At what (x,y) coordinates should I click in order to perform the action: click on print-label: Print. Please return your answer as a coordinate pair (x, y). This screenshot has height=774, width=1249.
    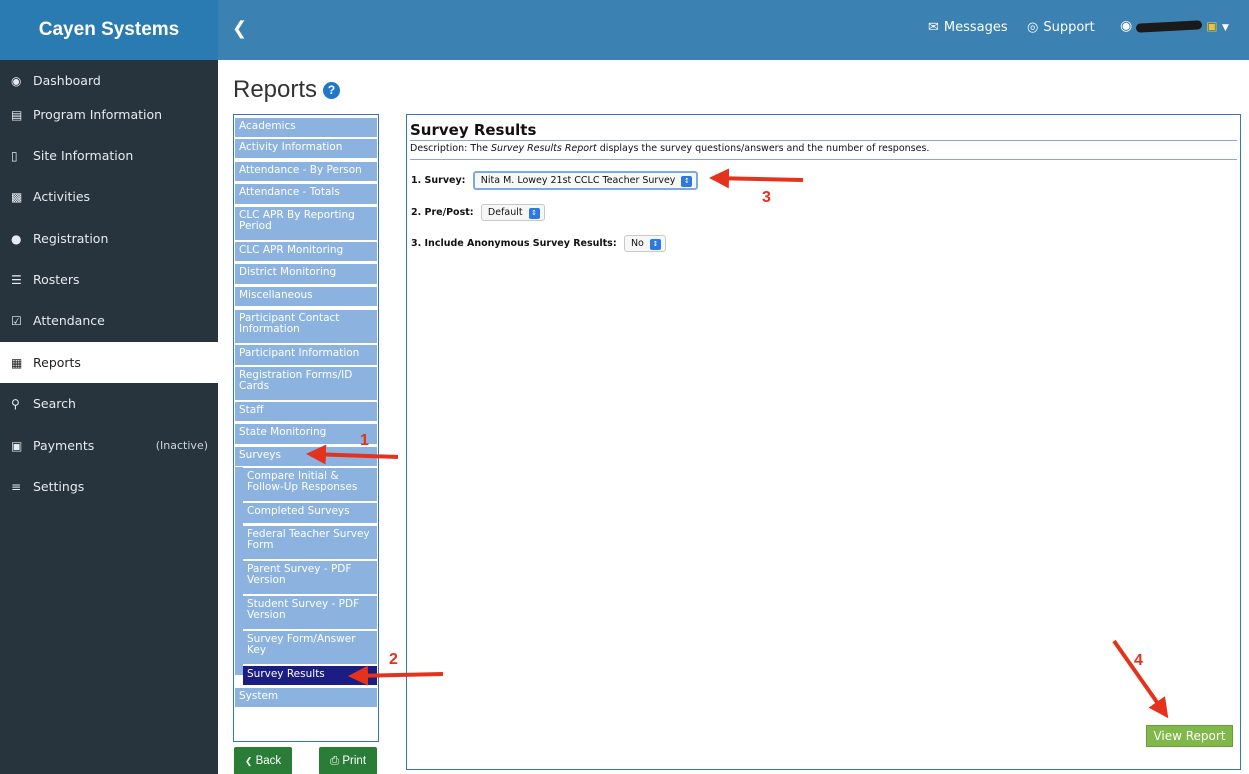
    Looking at the image, I should click on (354, 761).